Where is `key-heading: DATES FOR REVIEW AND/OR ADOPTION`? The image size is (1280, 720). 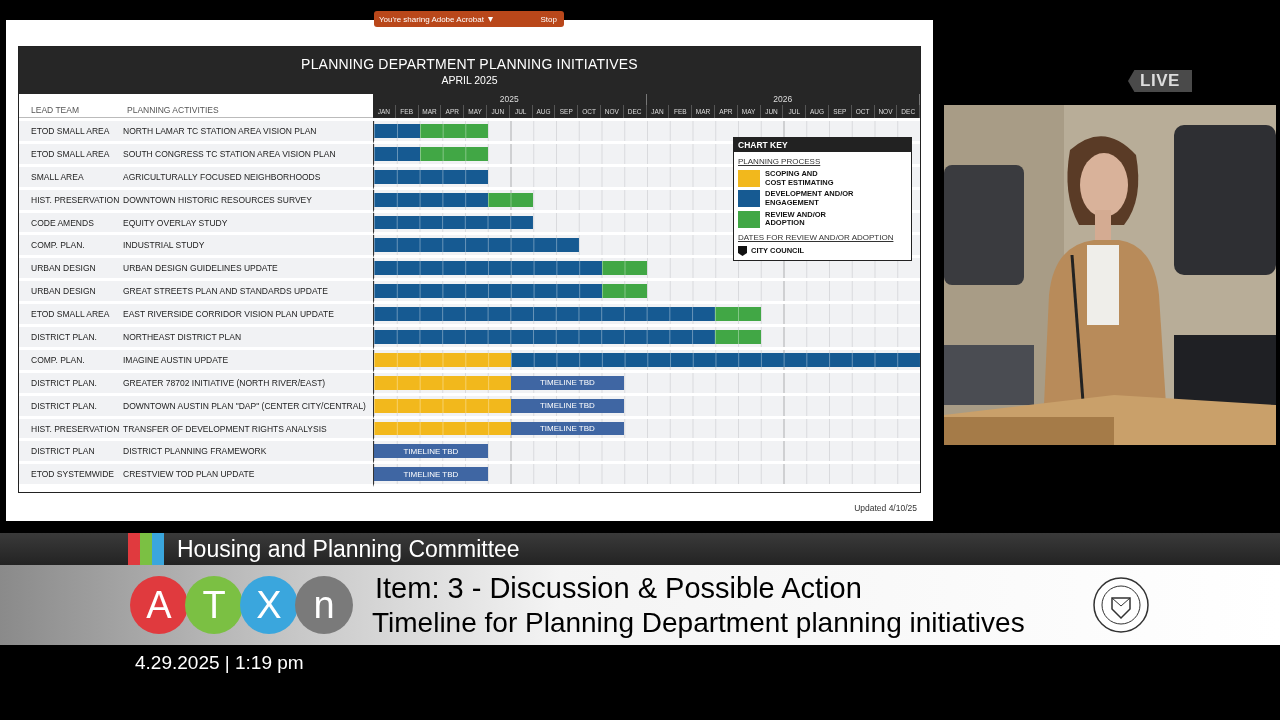
key-heading: DATES FOR REVIEW AND/OR ADOPTION is located at coordinates (816, 237).